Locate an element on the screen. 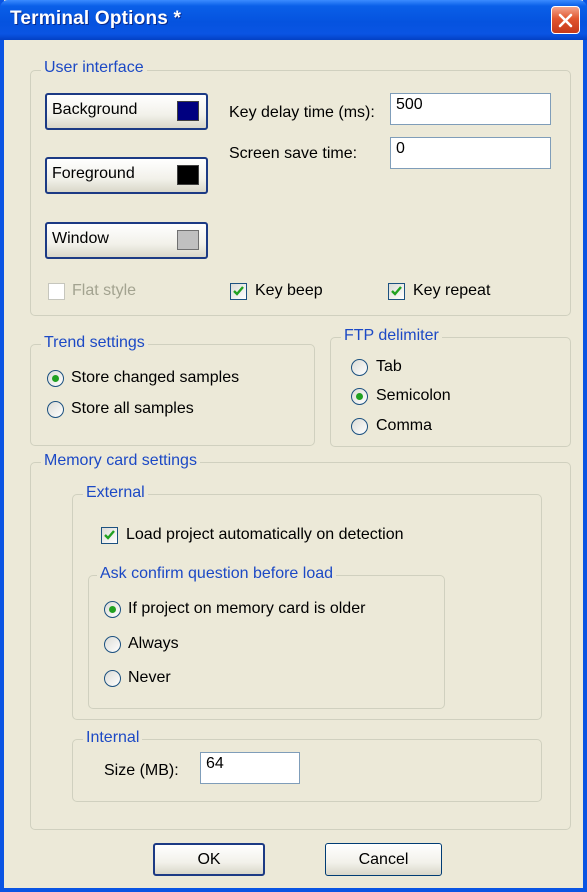 The height and width of the screenshot is (892, 587). window-color-swatch is located at coordinates (188, 240).